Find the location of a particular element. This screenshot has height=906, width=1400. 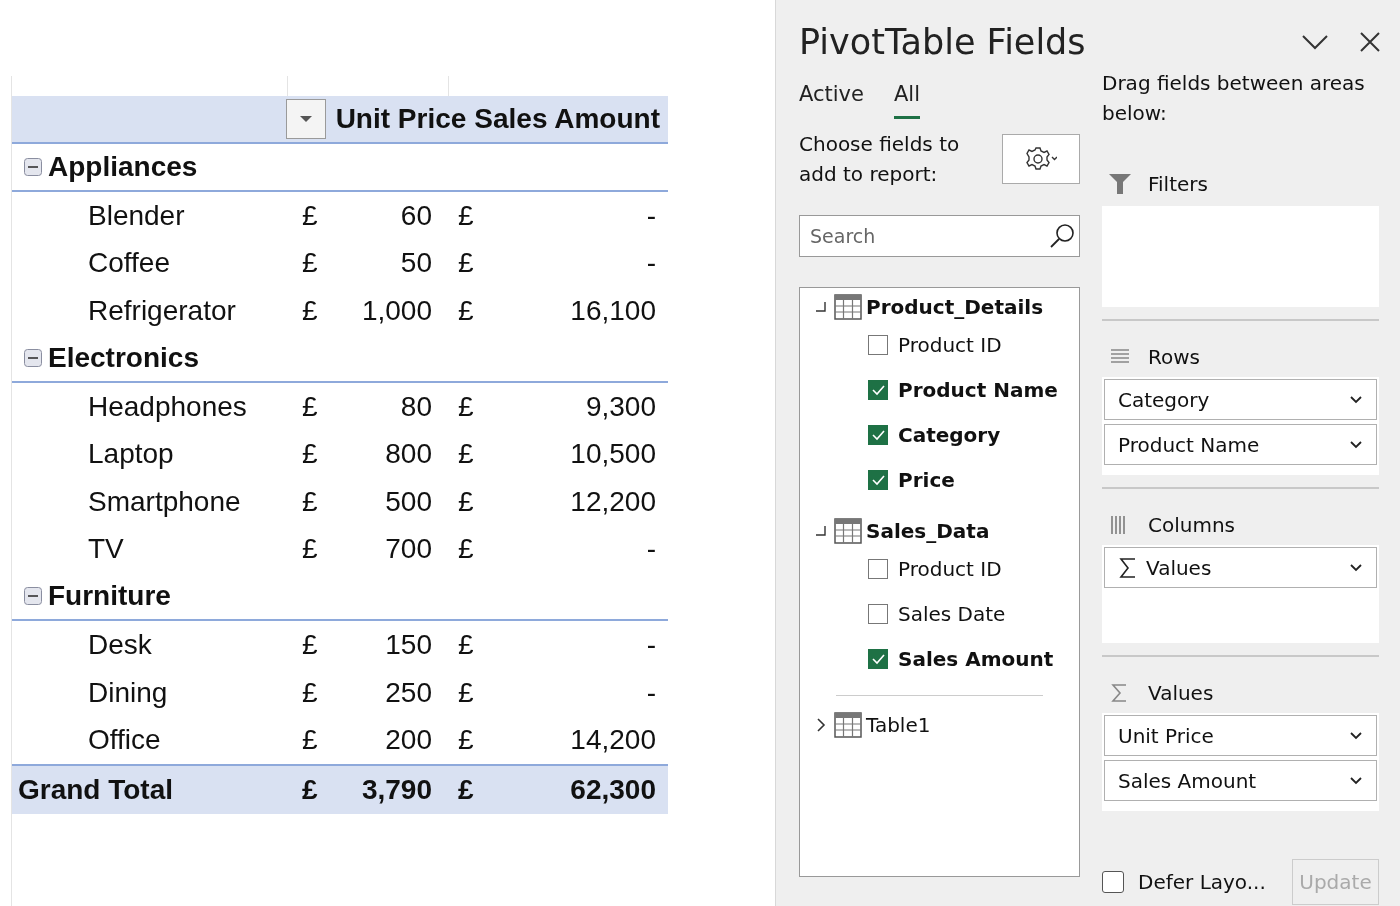

product-label: Smartphone is located at coordinates (164, 501).